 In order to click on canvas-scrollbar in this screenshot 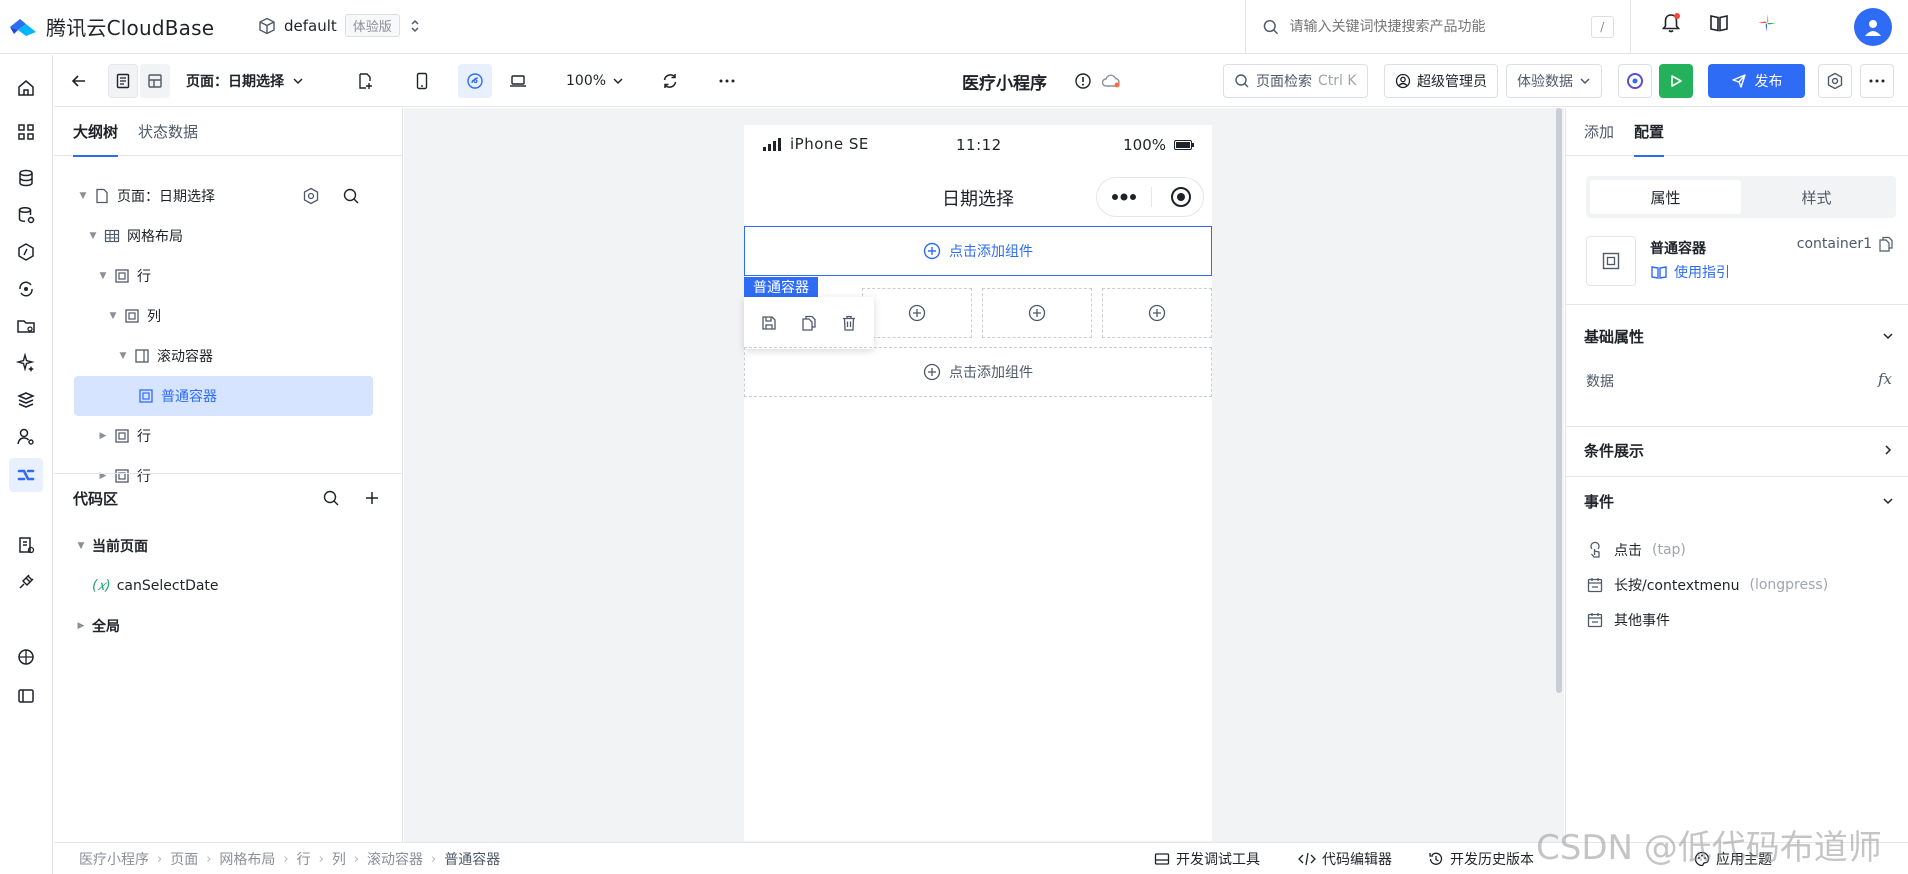, I will do `click(1559, 400)`.